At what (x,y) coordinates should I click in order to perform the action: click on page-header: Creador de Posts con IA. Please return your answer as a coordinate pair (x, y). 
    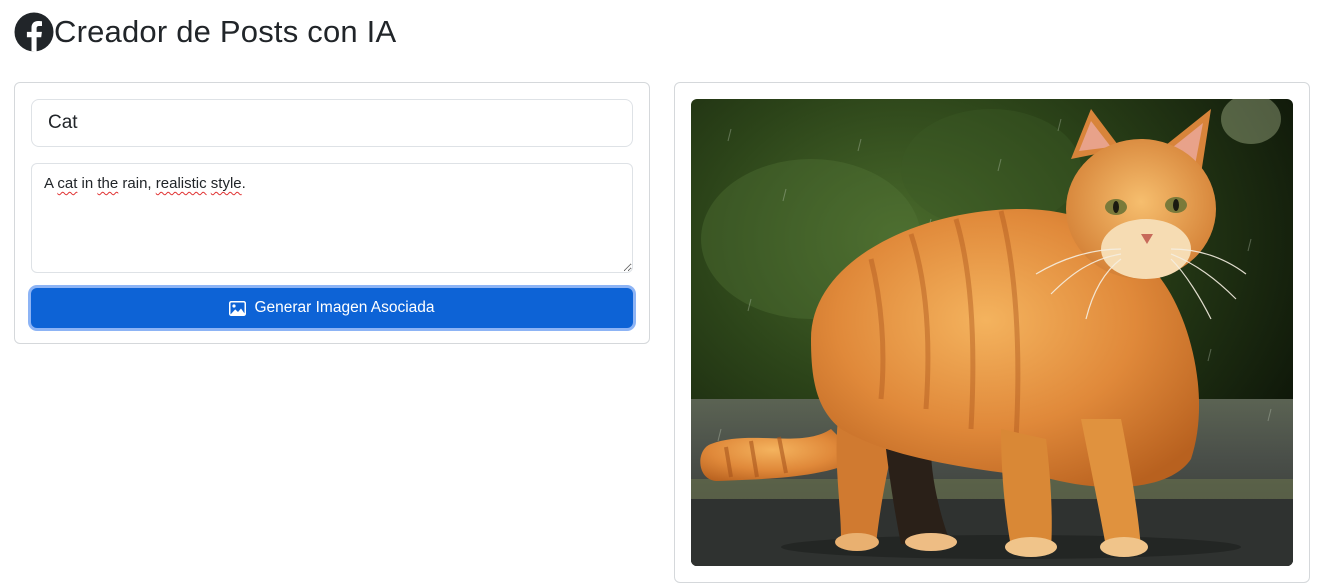
    Looking at the image, I should click on (205, 32).